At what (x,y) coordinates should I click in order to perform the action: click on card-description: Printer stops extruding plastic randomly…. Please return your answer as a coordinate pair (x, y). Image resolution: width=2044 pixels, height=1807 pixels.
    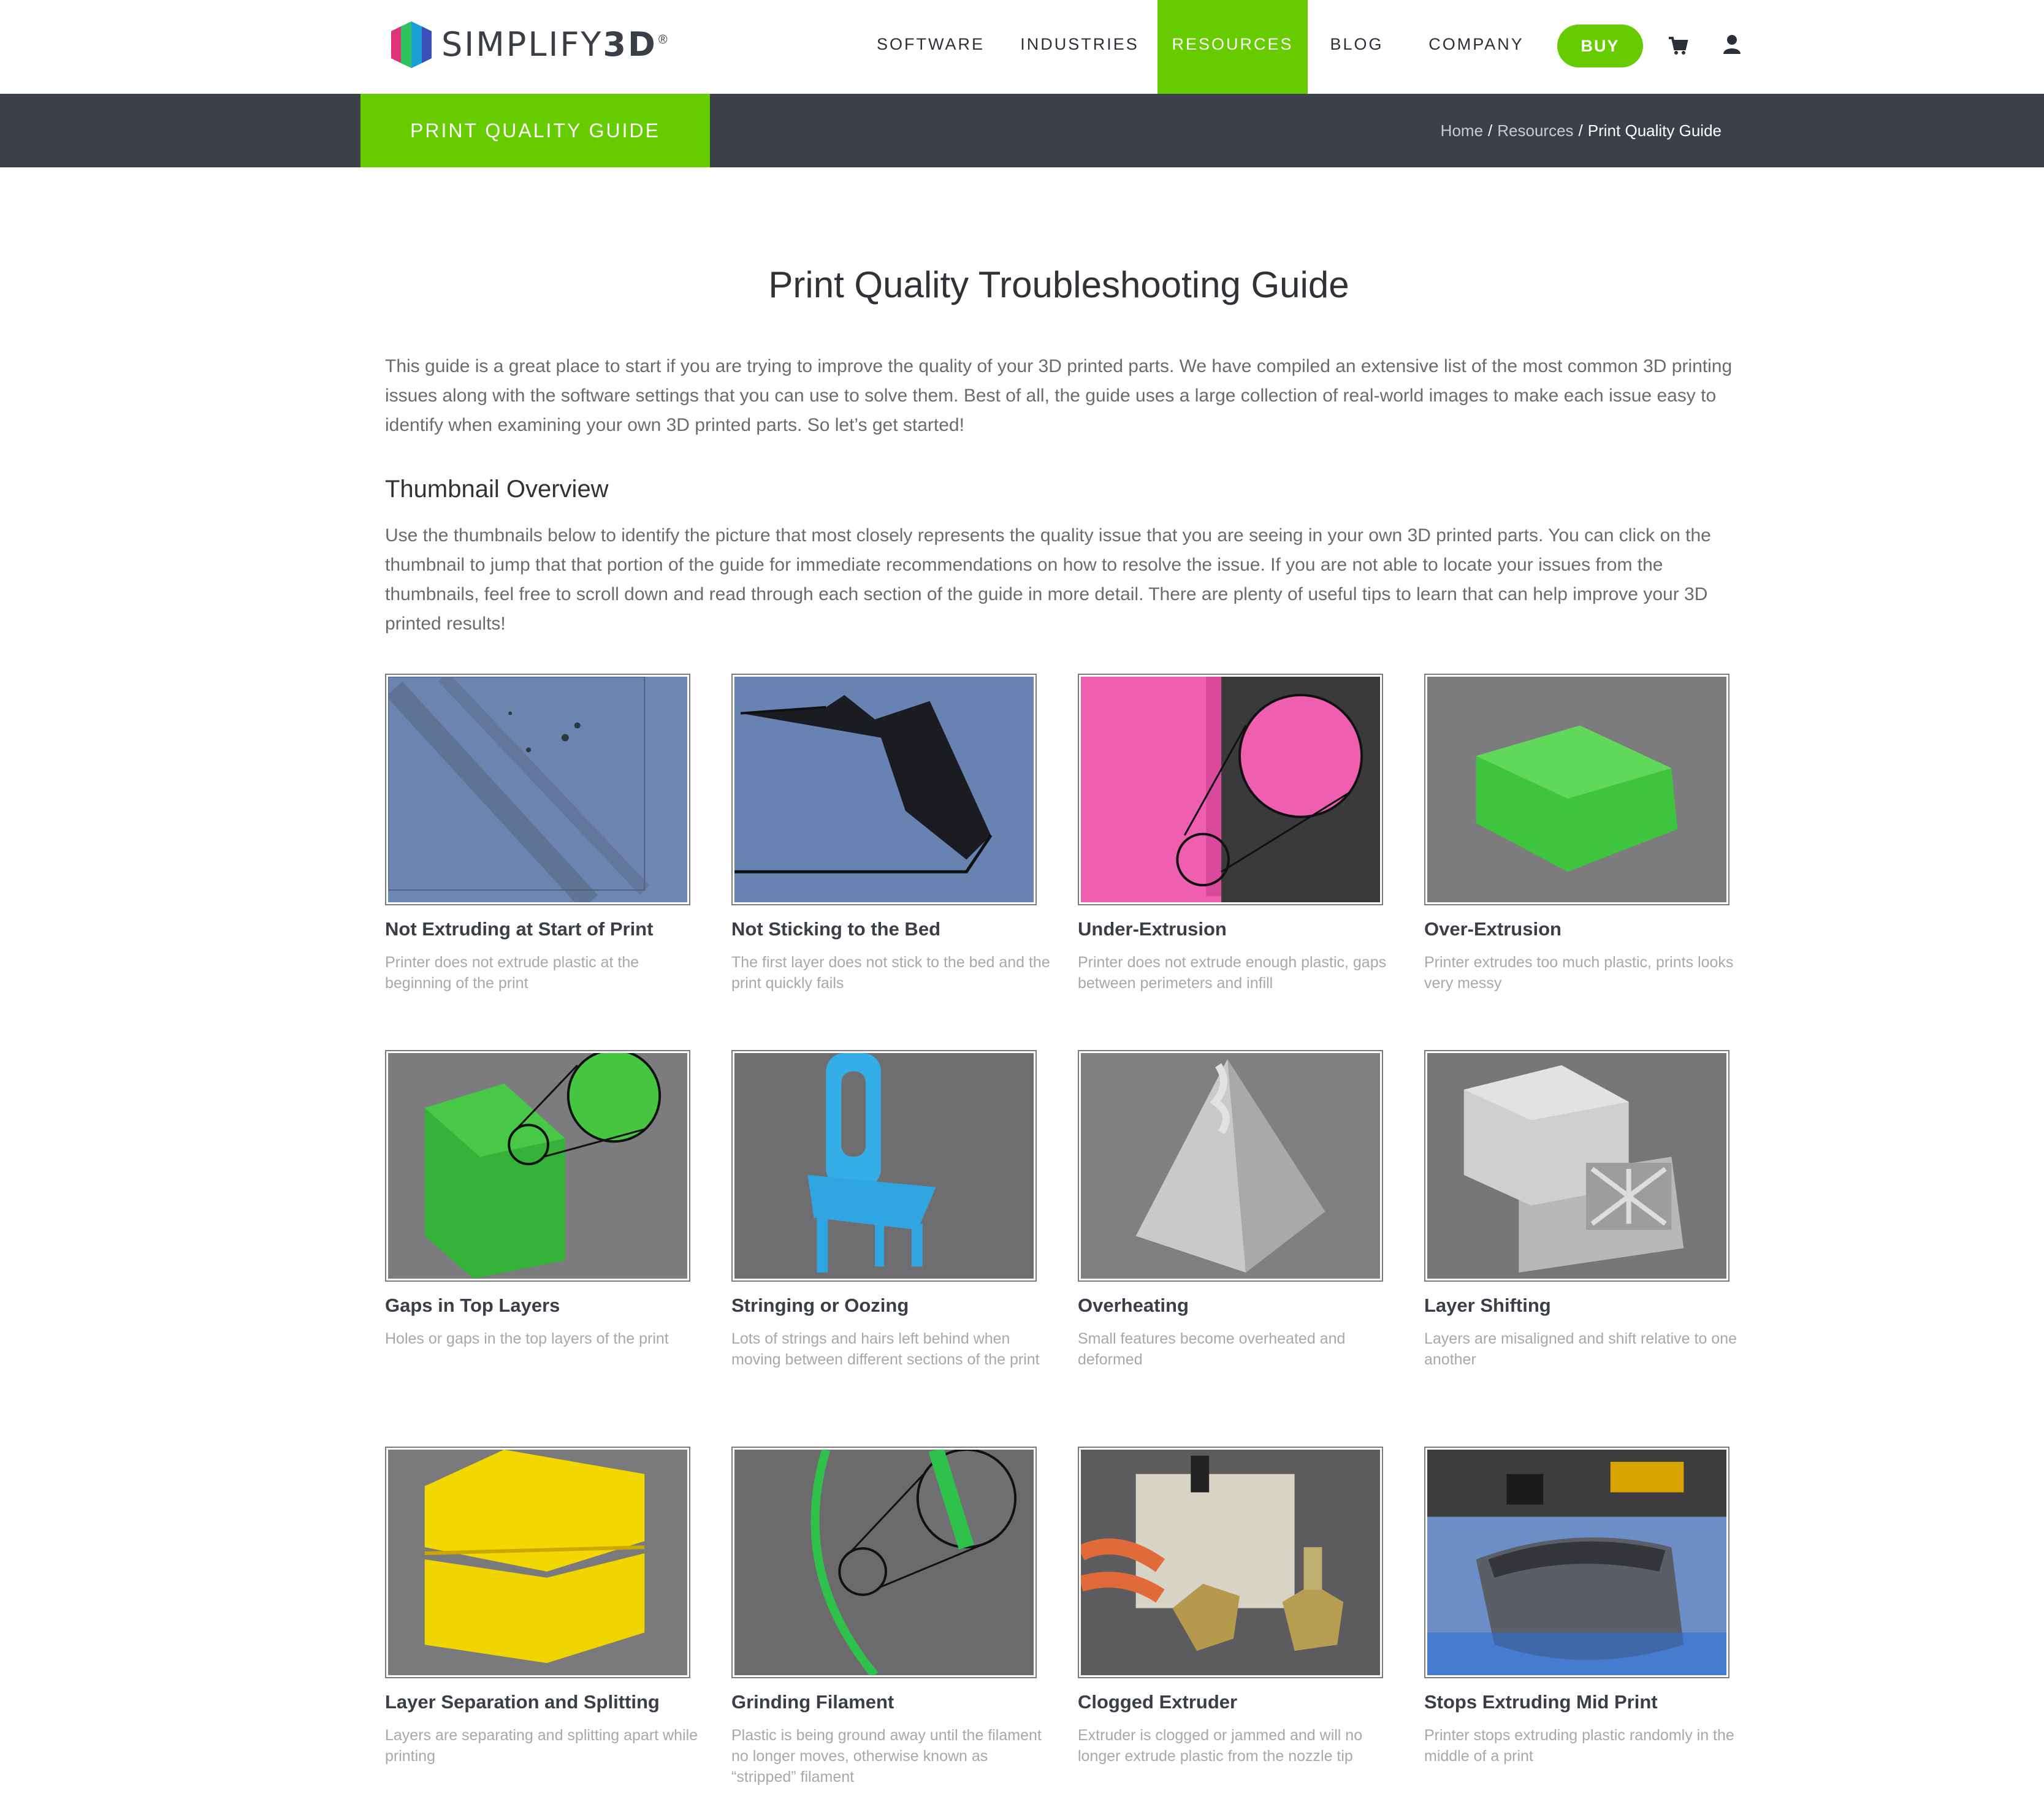
    Looking at the image, I should click on (1579, 1746).